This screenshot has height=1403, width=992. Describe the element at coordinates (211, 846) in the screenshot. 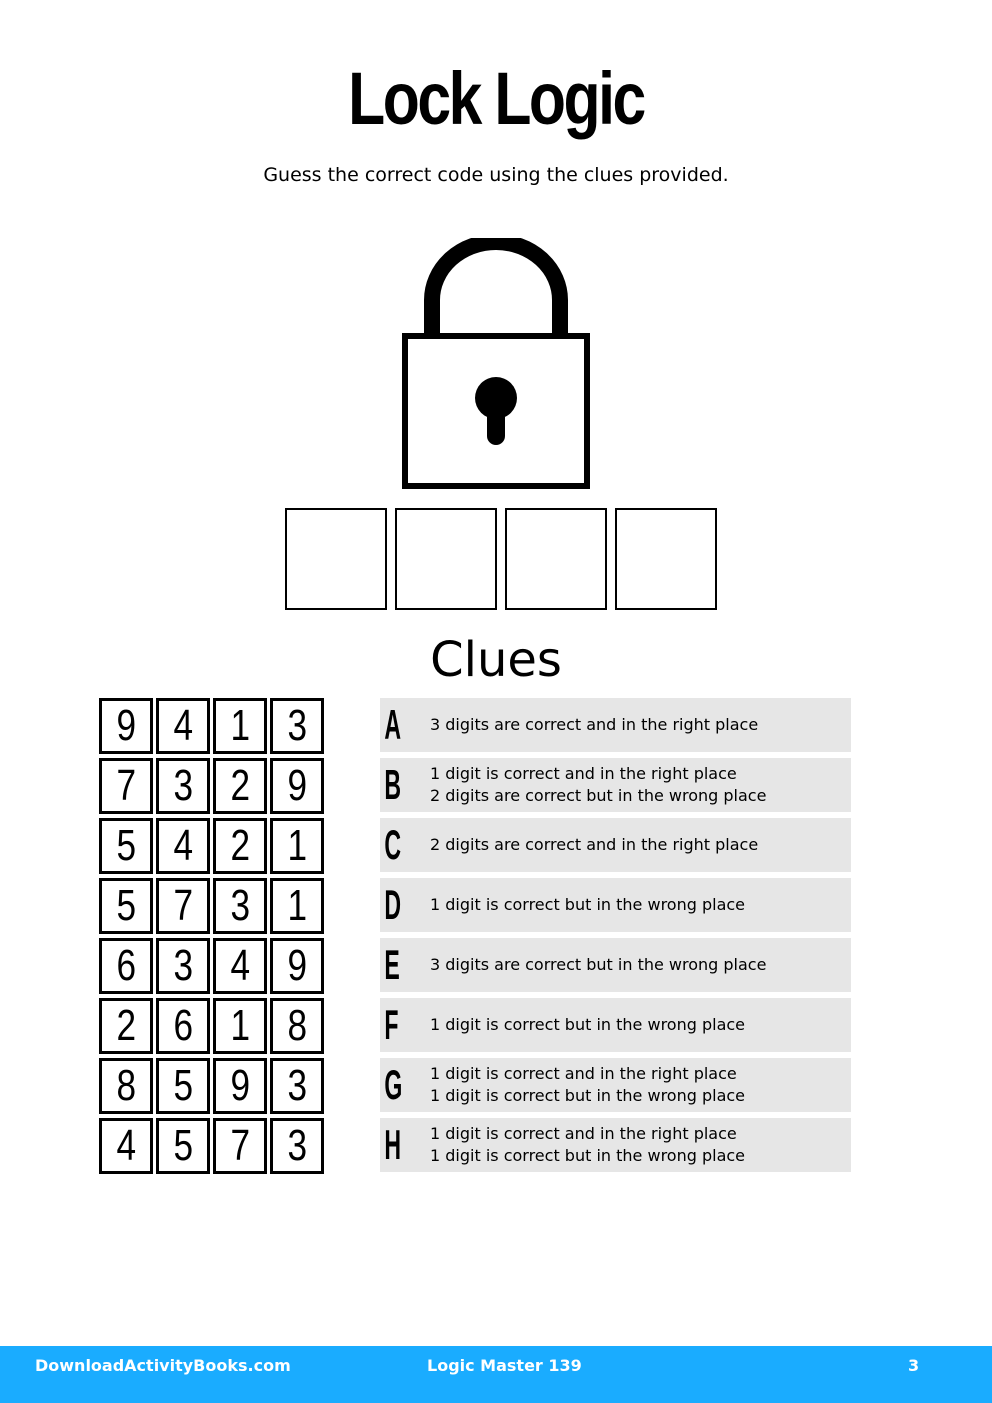

I see `guess-row: 5421` at that location.